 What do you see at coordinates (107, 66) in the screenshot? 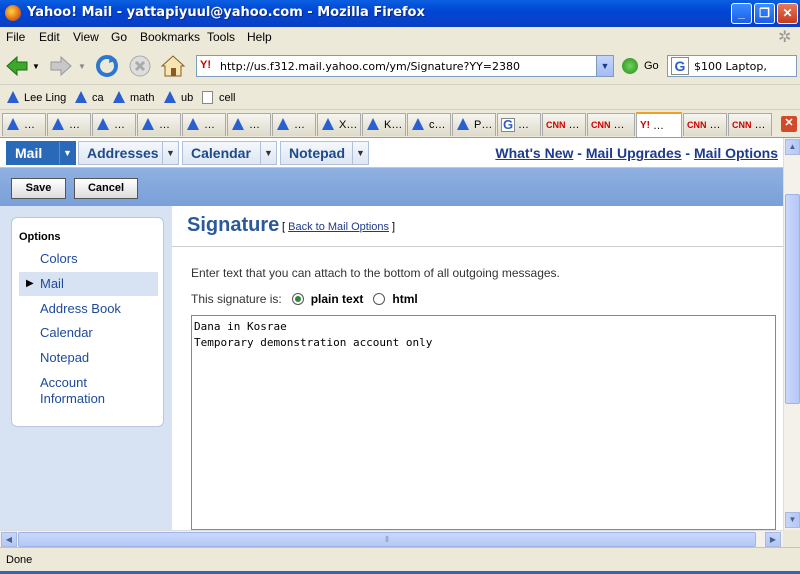
I see `reload-button` at bounding box center [107, 66].